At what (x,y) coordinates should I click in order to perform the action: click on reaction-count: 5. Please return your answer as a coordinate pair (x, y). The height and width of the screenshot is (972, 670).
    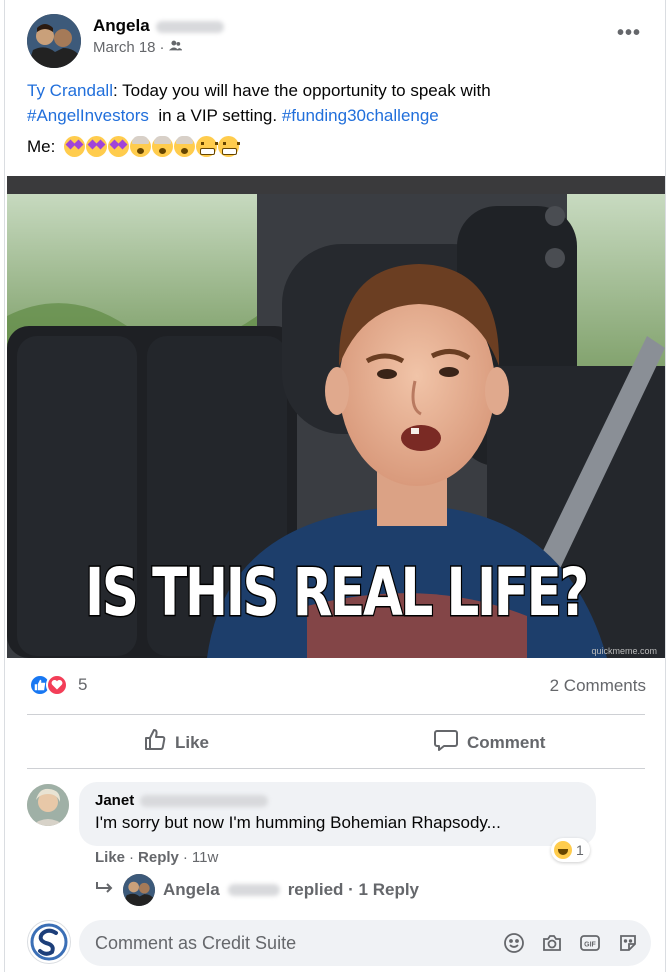
    Looking at the image, I should click on (83, 684).